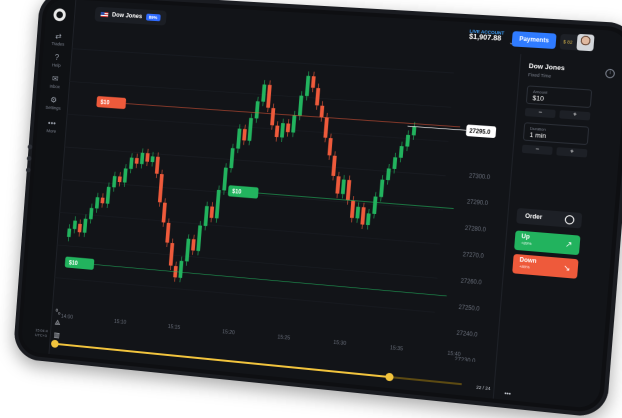 The image size is (622, 418). I want to click on duration-field: Duration 1 min, so click(556, 134).